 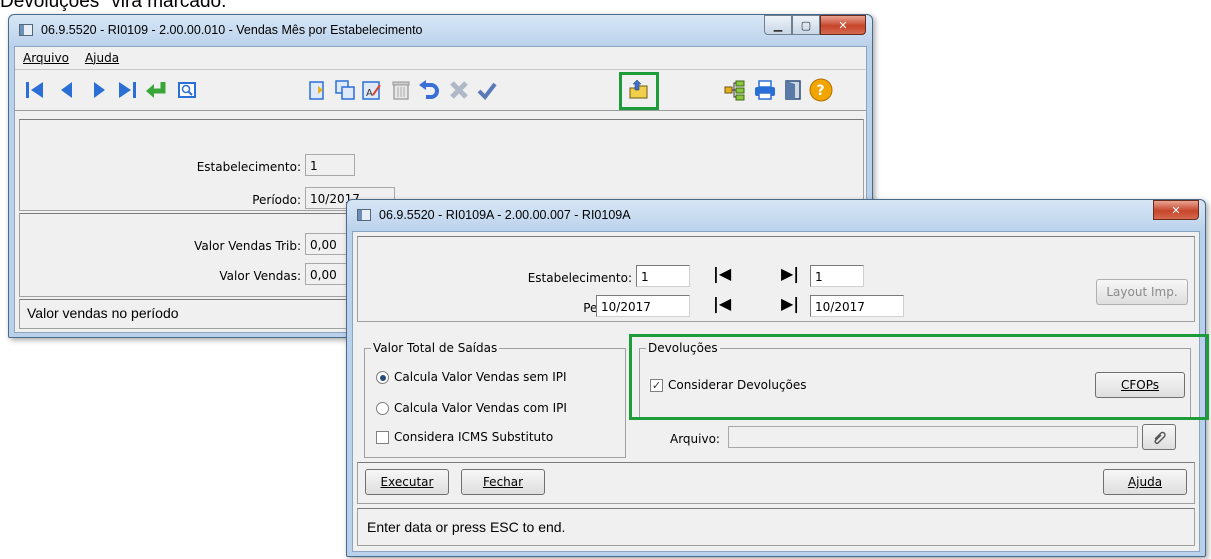 I want to click on estabelecimento-field: 1, so click(x=330, y=165).